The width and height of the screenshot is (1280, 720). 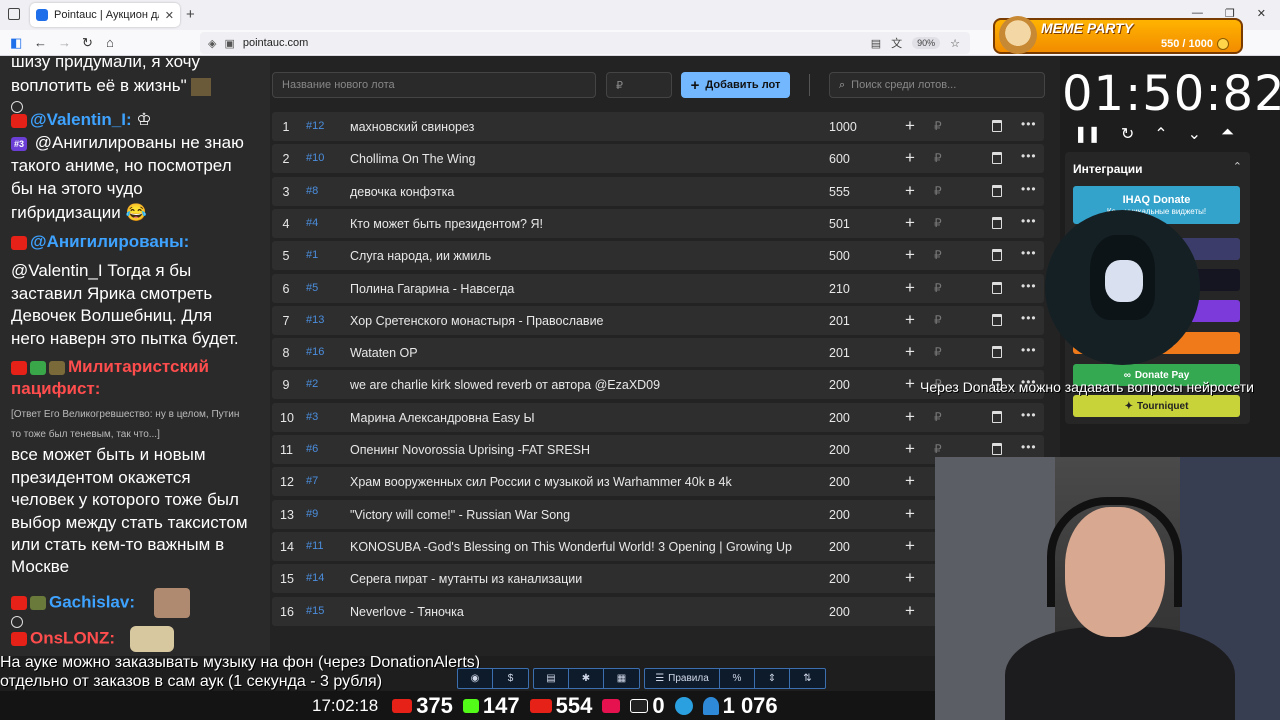 I want to click on decrease-icon: ⌄, so click(x=1194, y=134).